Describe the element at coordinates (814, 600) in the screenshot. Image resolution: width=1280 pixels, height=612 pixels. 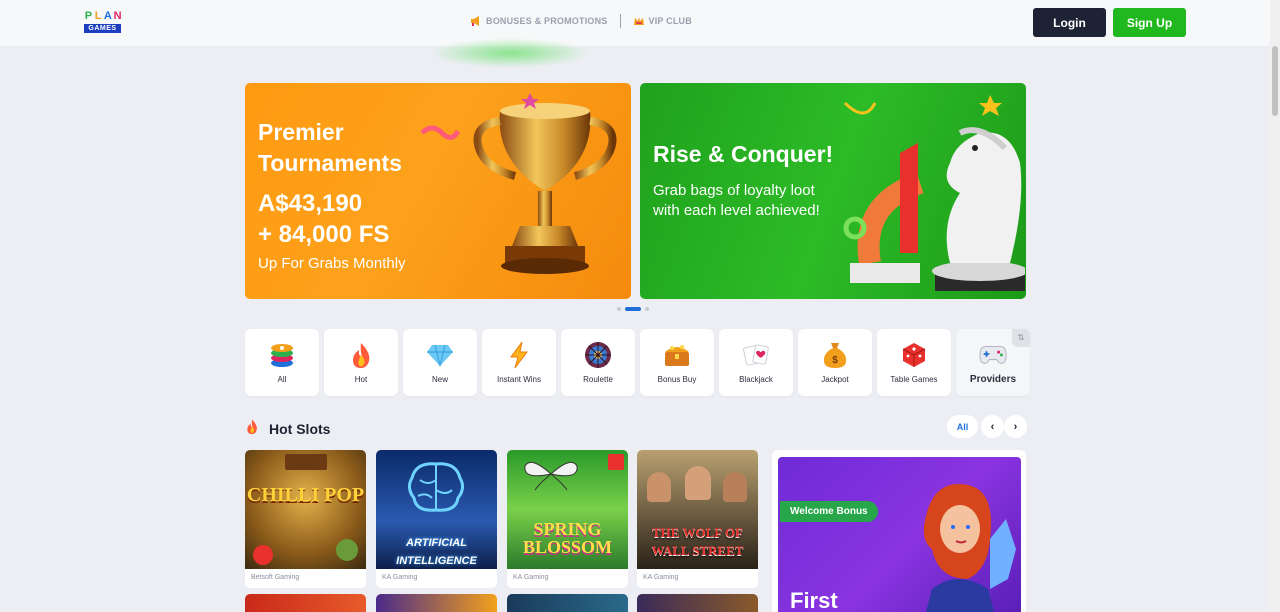
I see `promo-headline: First` at that location.